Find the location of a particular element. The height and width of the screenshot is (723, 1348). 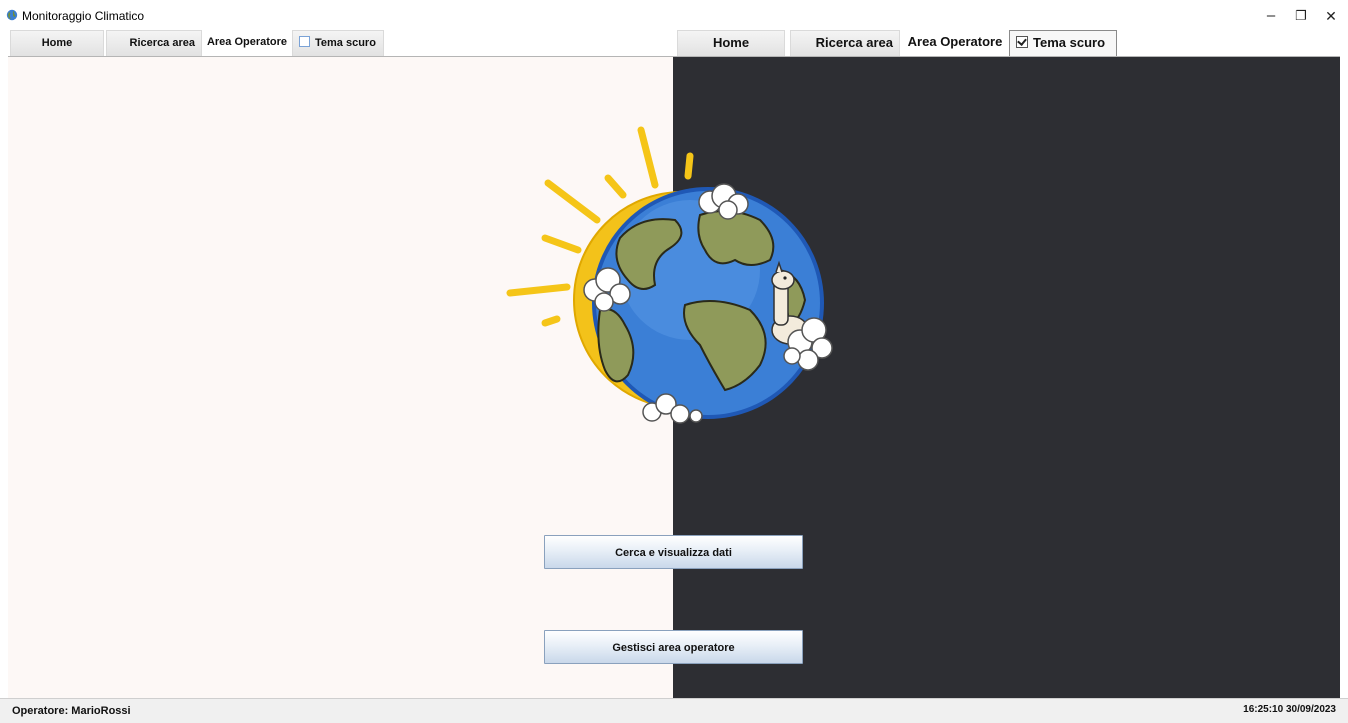

app-globe-icon is located at coordinates (12, 15).